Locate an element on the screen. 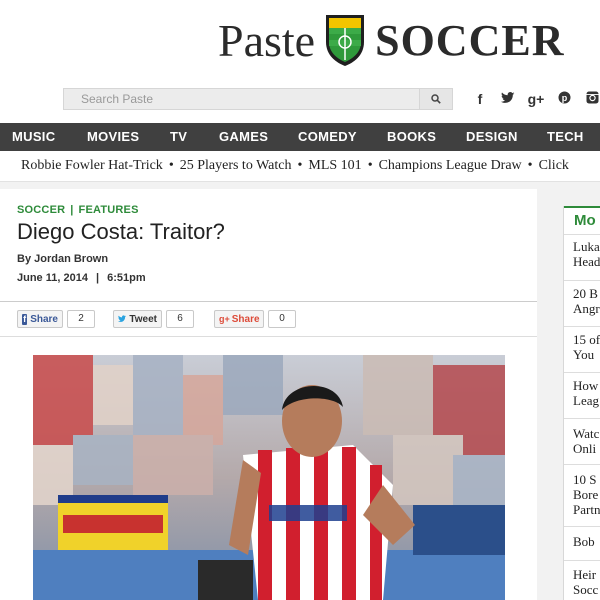 The height and width of the screenshot is (600, 600). sidebar-link: 20 B Angr is located at coordinates (582, 303).